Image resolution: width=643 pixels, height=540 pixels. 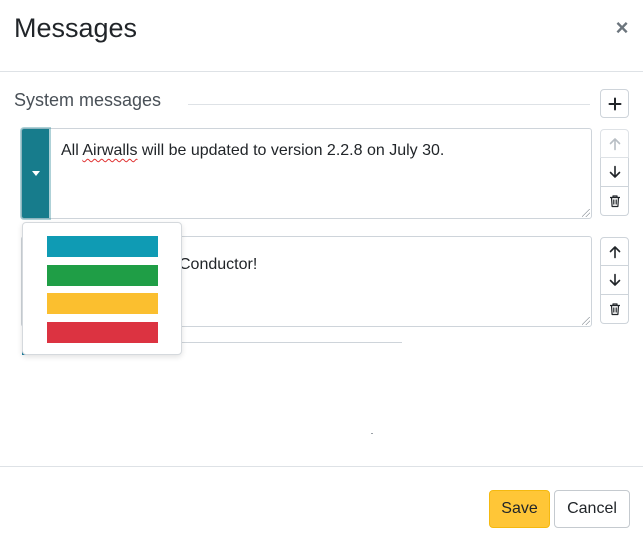 What do you see at coordinates (389, 104) in the screenshot?
I see `legend-rule` at bounding box center [389, 104].